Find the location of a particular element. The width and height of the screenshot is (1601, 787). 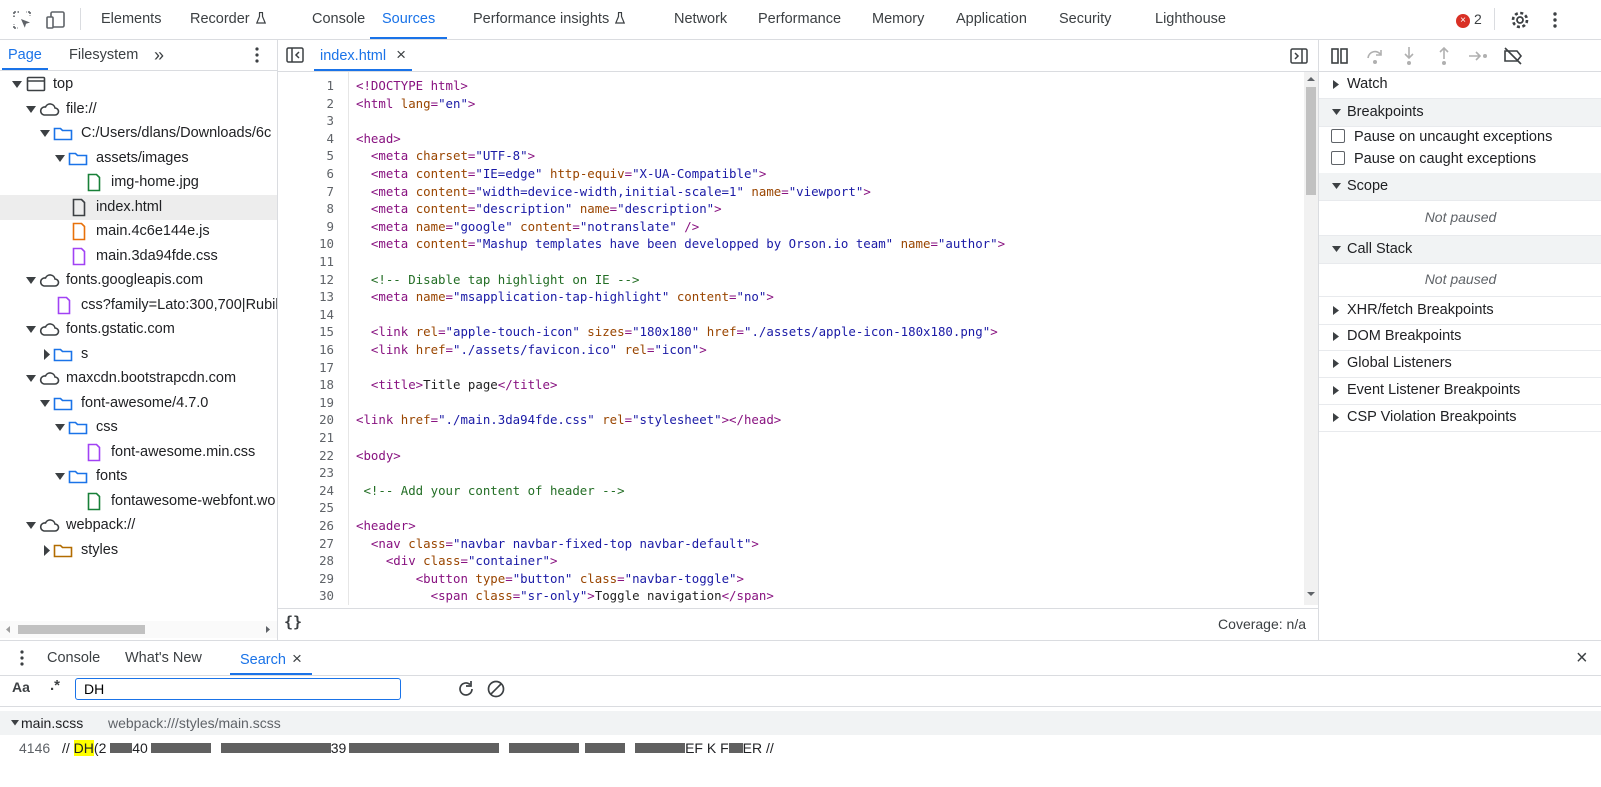

clear-search-icon is located at coordinates (496, 689).